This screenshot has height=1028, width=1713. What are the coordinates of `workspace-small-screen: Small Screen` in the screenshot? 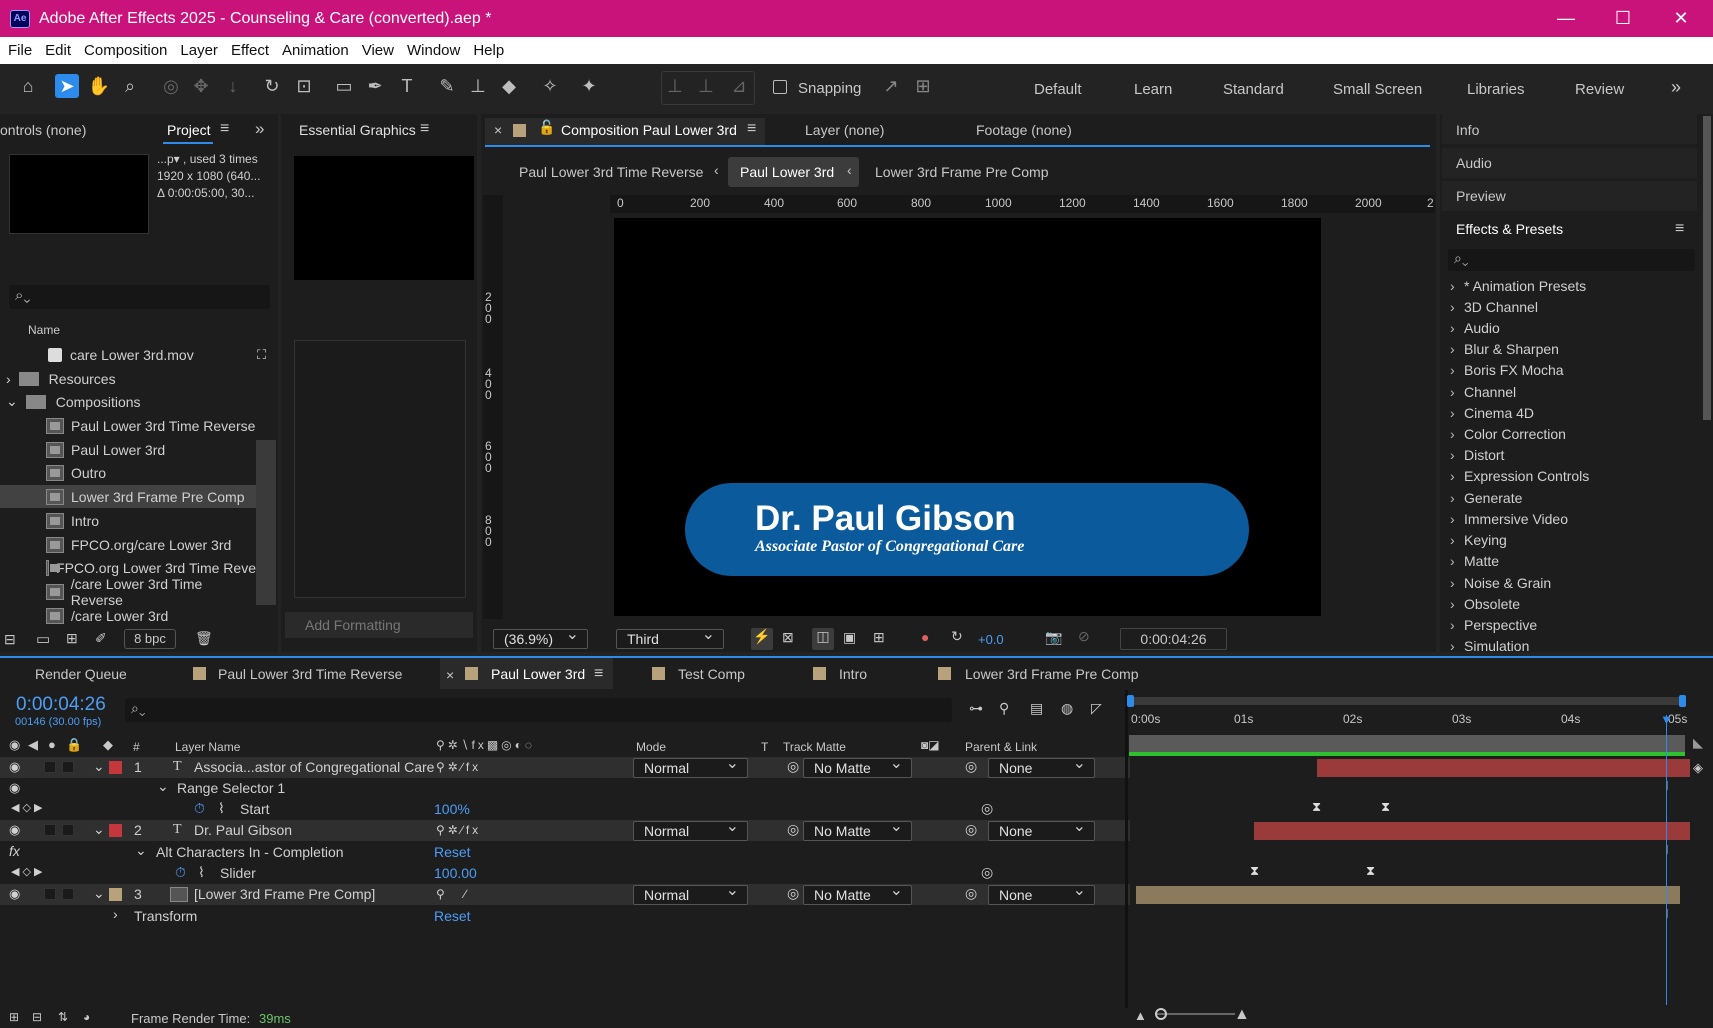 It's located at (1377, 89).